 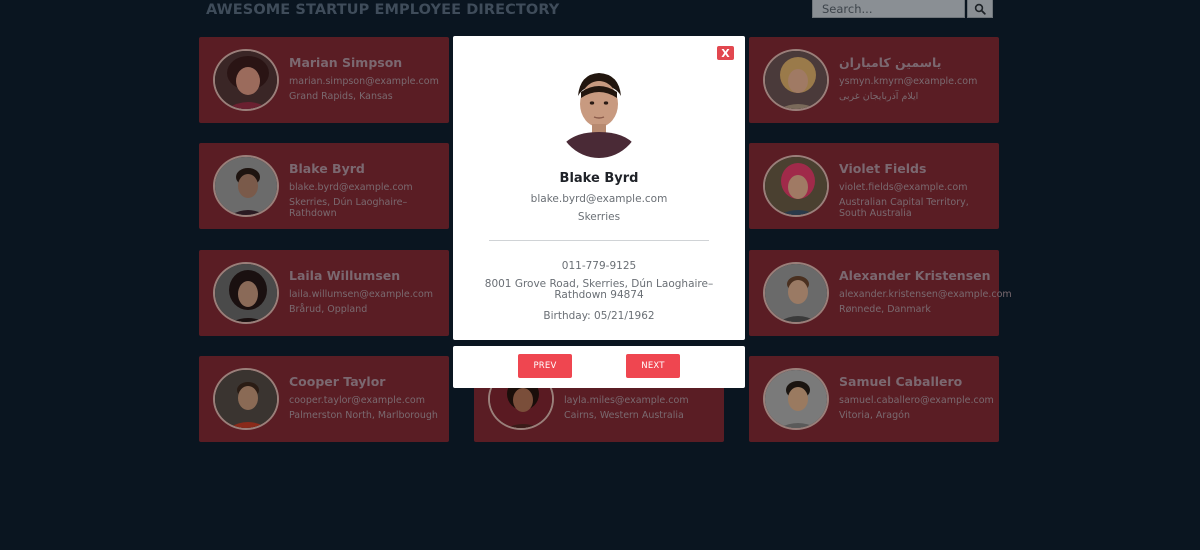 What do you see at coordinates (903, 187) in the screenshot?
I see `employee-email: violet.fields@example.com` at bounding box center [903, 187].